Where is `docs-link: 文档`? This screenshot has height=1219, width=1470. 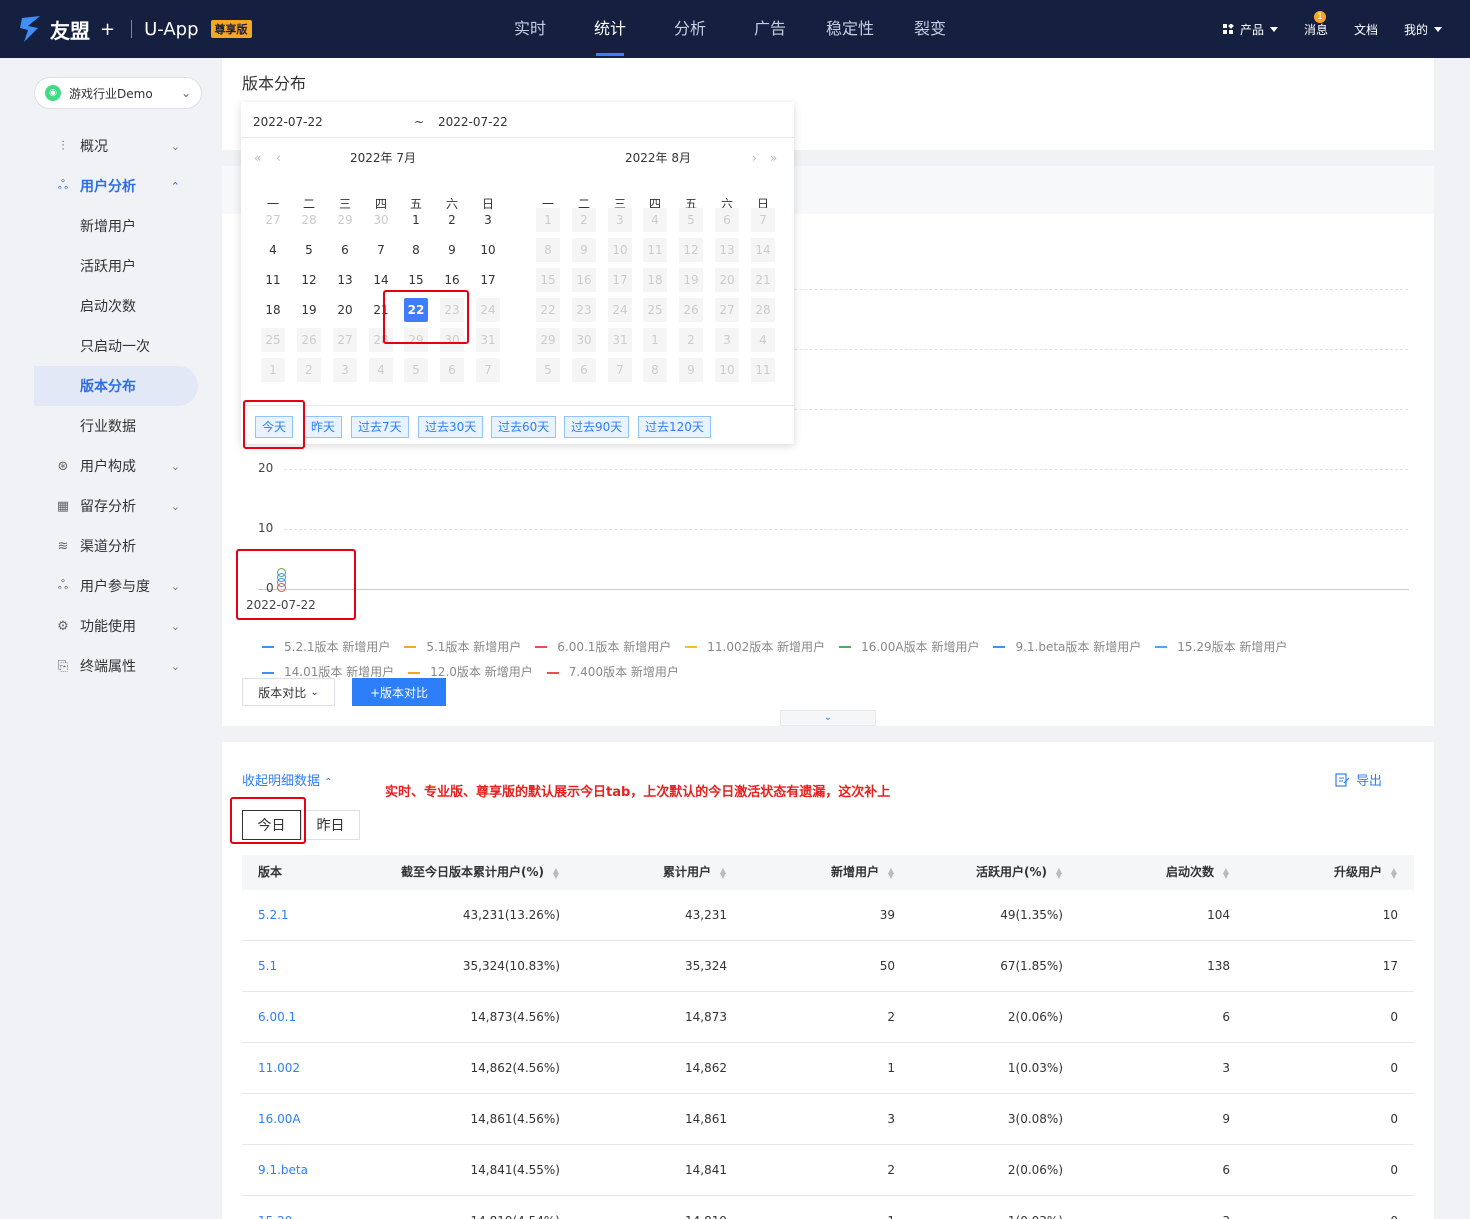 docs-link: 文档 is located at coordinates (1366, 29).